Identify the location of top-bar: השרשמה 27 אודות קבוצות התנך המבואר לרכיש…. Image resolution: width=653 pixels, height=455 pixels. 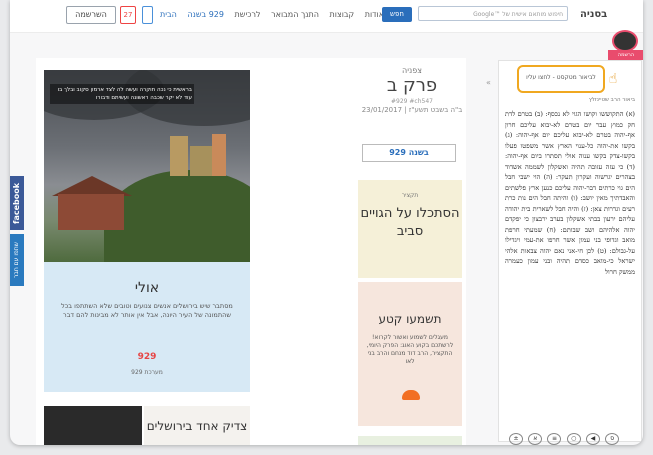
(326, 16).